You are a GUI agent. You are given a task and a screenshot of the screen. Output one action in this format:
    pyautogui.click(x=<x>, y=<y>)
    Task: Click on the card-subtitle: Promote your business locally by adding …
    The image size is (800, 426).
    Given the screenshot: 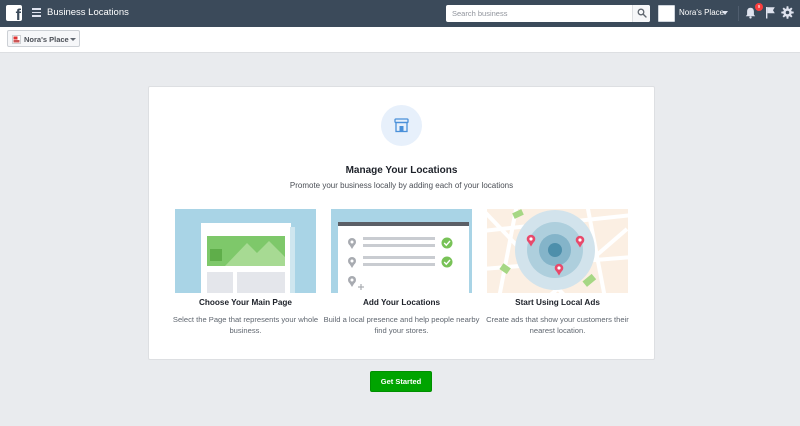 What is the action you would take?
    pyautogui.click(x=401, y=185)
    